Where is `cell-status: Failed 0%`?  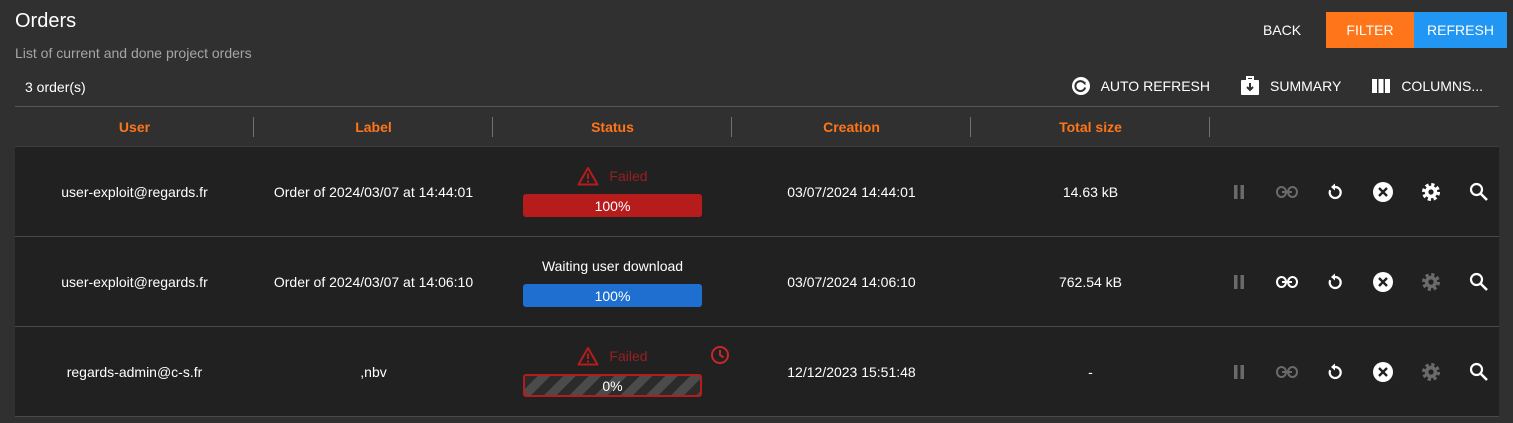
cell-status: Failed 0% is located at coordinates (612, 371).